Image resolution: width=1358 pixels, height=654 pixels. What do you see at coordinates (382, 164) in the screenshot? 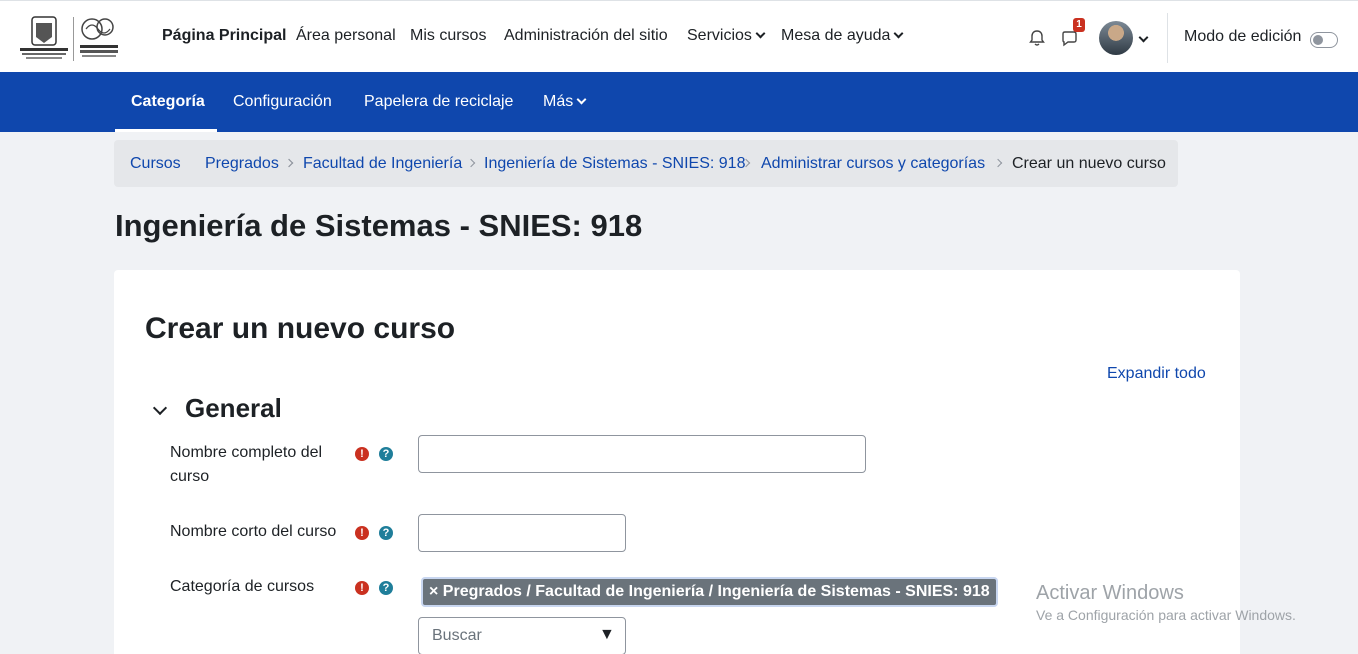
I see `breadcrumb-faculty: Facultad de Ingeniería` at bounding box center [382, 164].